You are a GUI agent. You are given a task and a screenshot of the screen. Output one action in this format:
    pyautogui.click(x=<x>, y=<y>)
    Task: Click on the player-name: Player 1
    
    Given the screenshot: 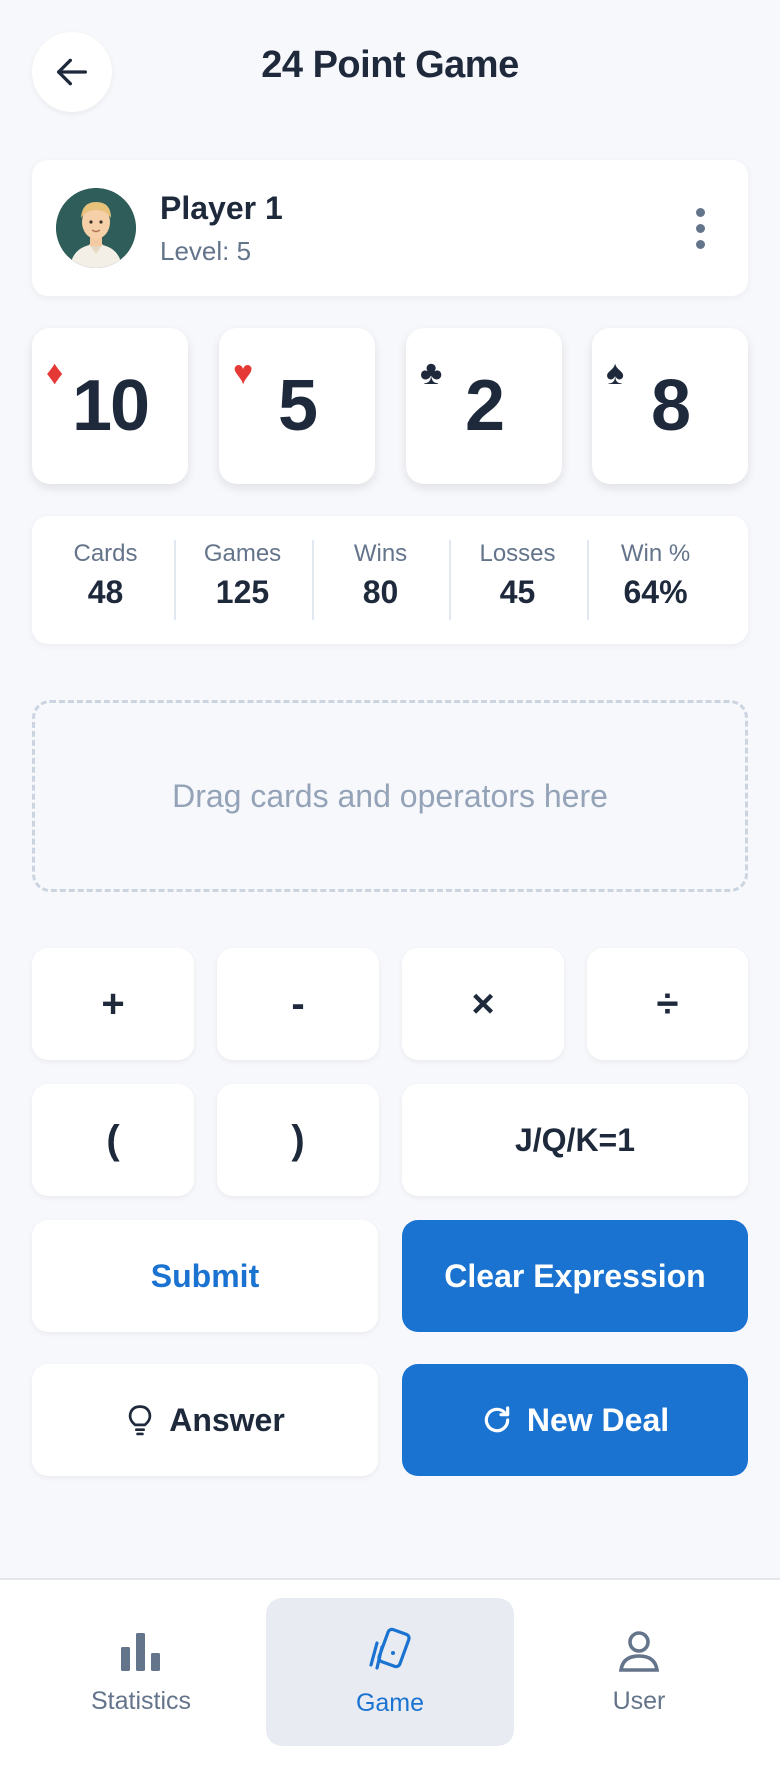 What is the action you would take?
    pyautogui.click(x=221, y=208)
    